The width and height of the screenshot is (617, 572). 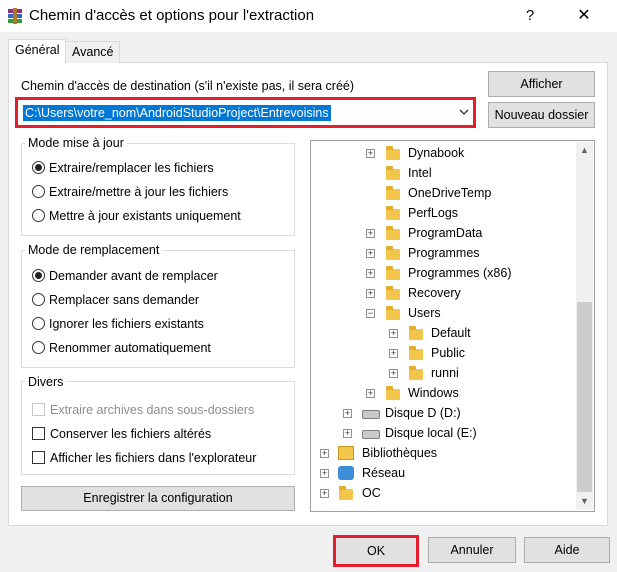 I want to click on tree-item-intel: Intel, so click(x=443, y=173).